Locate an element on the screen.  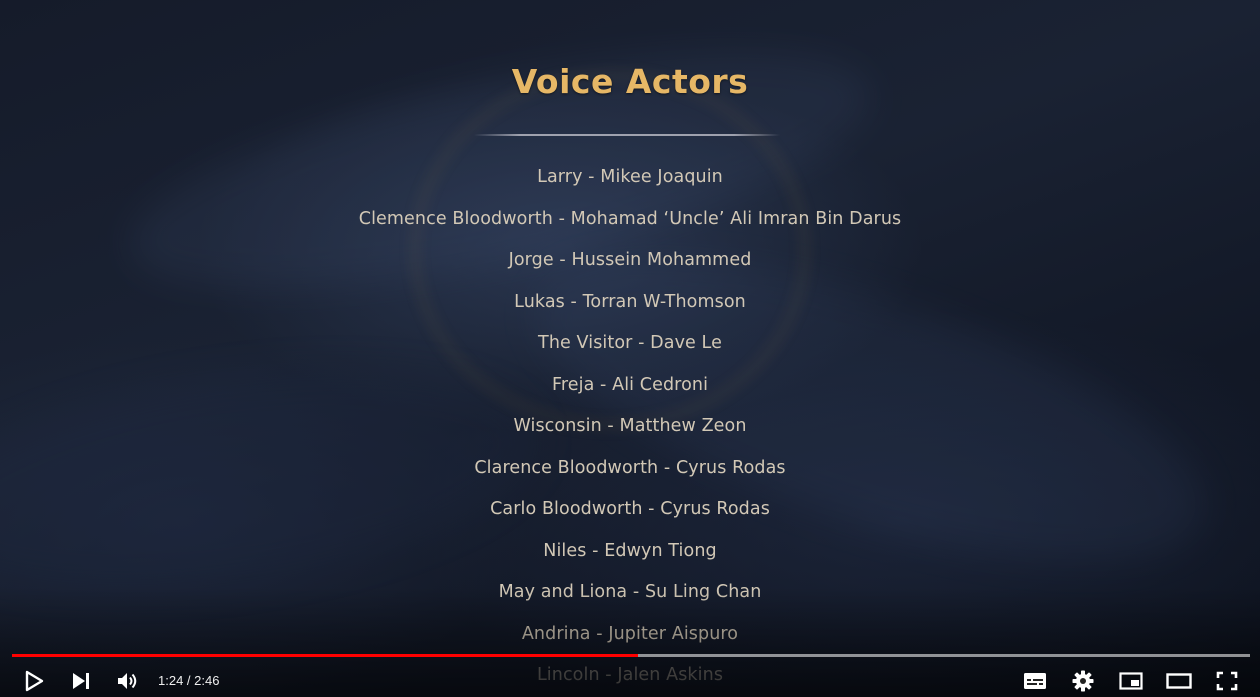
play-button is located at coordinates (34, 681).